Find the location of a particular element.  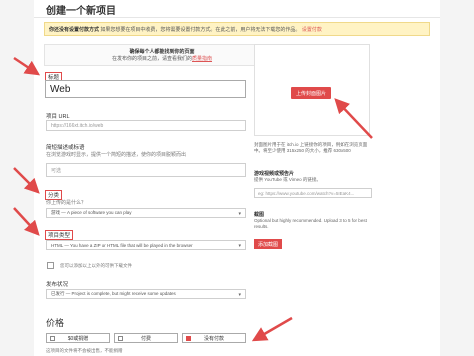

quality-info-box: 确保每个人都能找到你的页面 在发布你的项目之前，请查看我们的质量指南 is located at coordinates (162, 55).